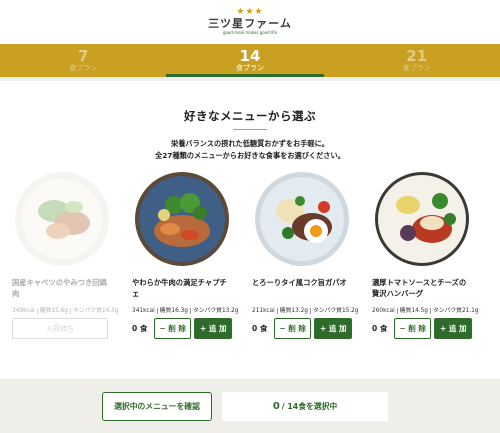 The height and width of the screenshot is (433, 500). I want to click on confirm-selection-button: 選択中のメニューを確認, so click(157, 406).